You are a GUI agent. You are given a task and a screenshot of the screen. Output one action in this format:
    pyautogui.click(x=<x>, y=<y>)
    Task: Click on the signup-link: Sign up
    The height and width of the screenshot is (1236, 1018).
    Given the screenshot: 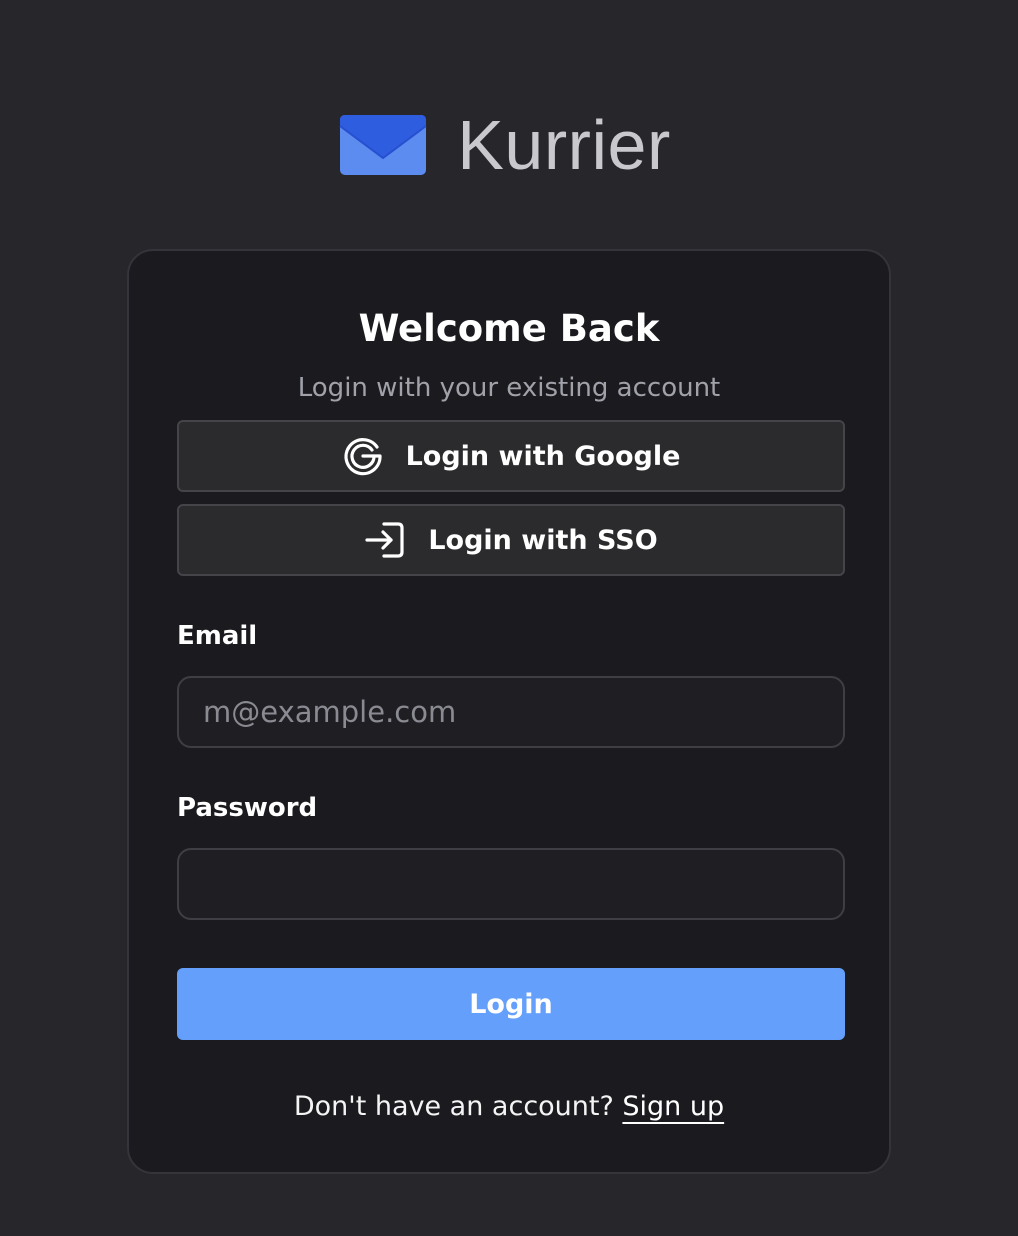 What is the action you would take?
    pyautogui.click(x=673, y=1106)
    